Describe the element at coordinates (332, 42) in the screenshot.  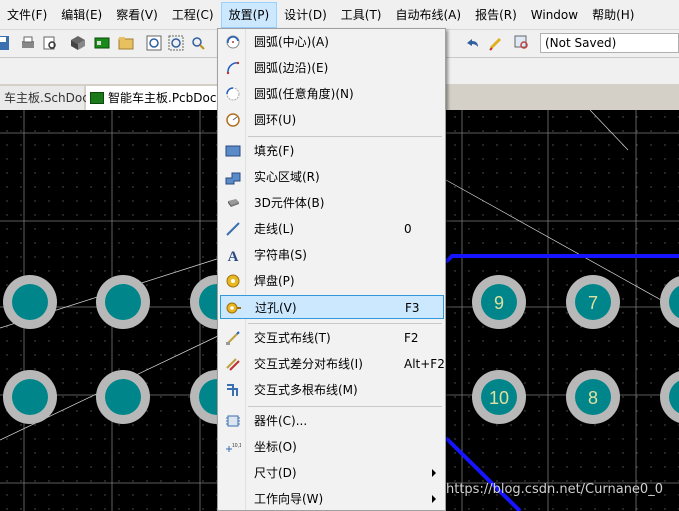
I see `menu-item-arc-center: 圆弧(中心)(A)` at that location.